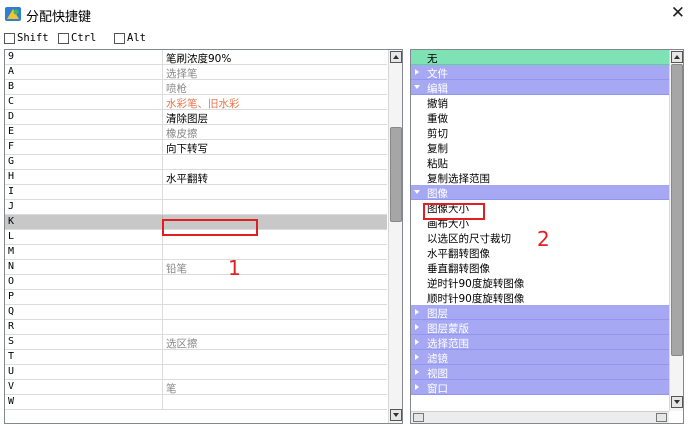 The height and width of the screenshot is (429, 693). Describe the element at coordinates (11, 401) in the screenshot. I see `key-label: W` at that location.